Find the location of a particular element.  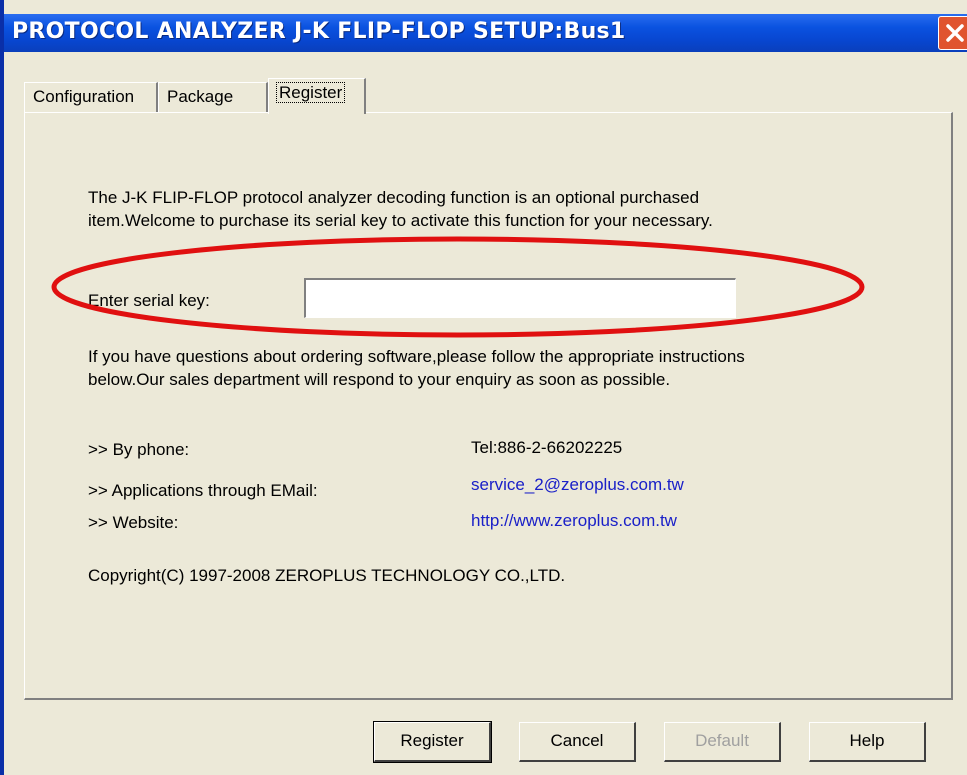

tab-label: Configuration is located at coordinates (84, 96).